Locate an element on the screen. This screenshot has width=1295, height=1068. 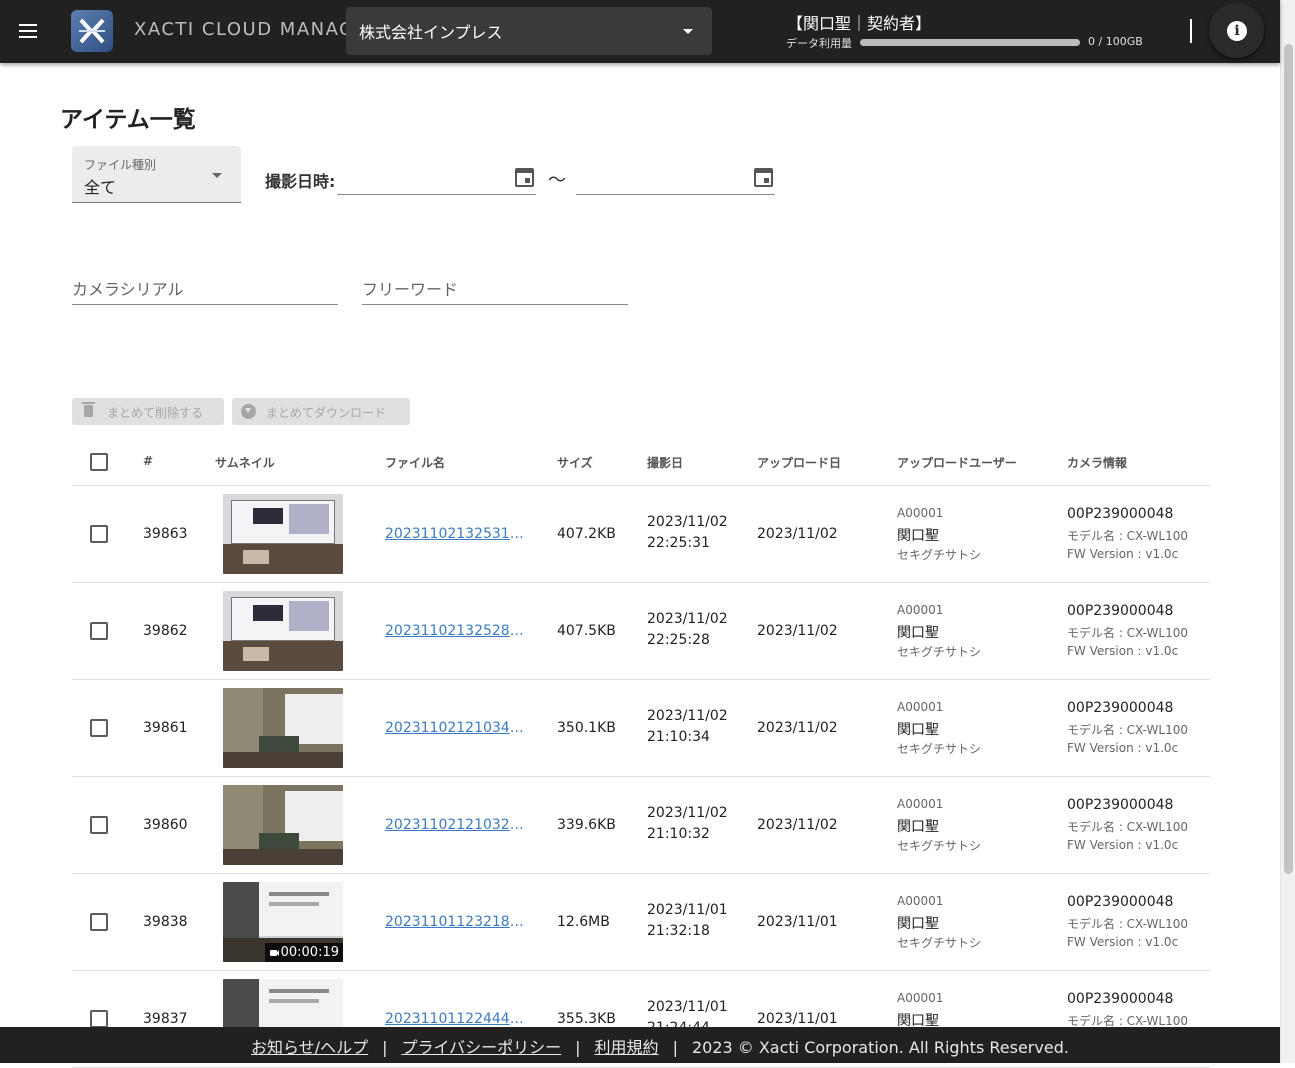
file-size: 350.1KB is located at coordinates (586, 728).